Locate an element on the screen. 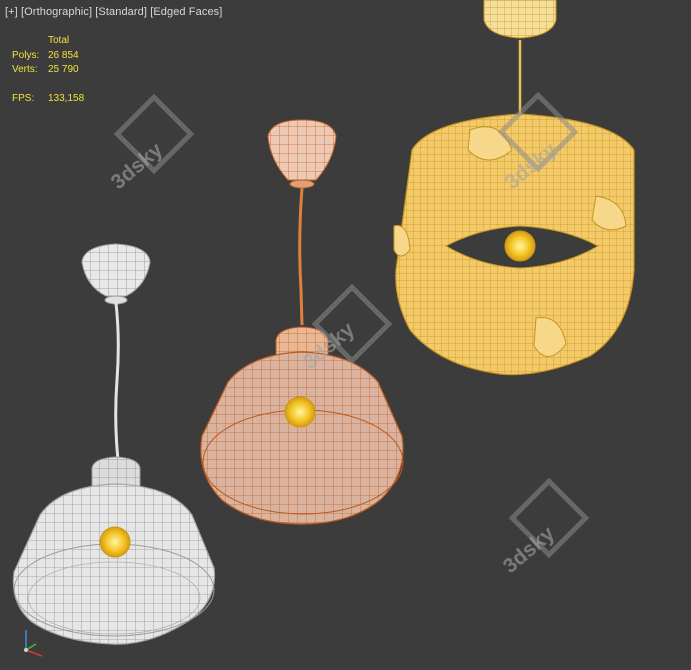 Image resolution: width=691 pixels, height=670 pixels. yellow-bulb is located at coordinates (520, 246).